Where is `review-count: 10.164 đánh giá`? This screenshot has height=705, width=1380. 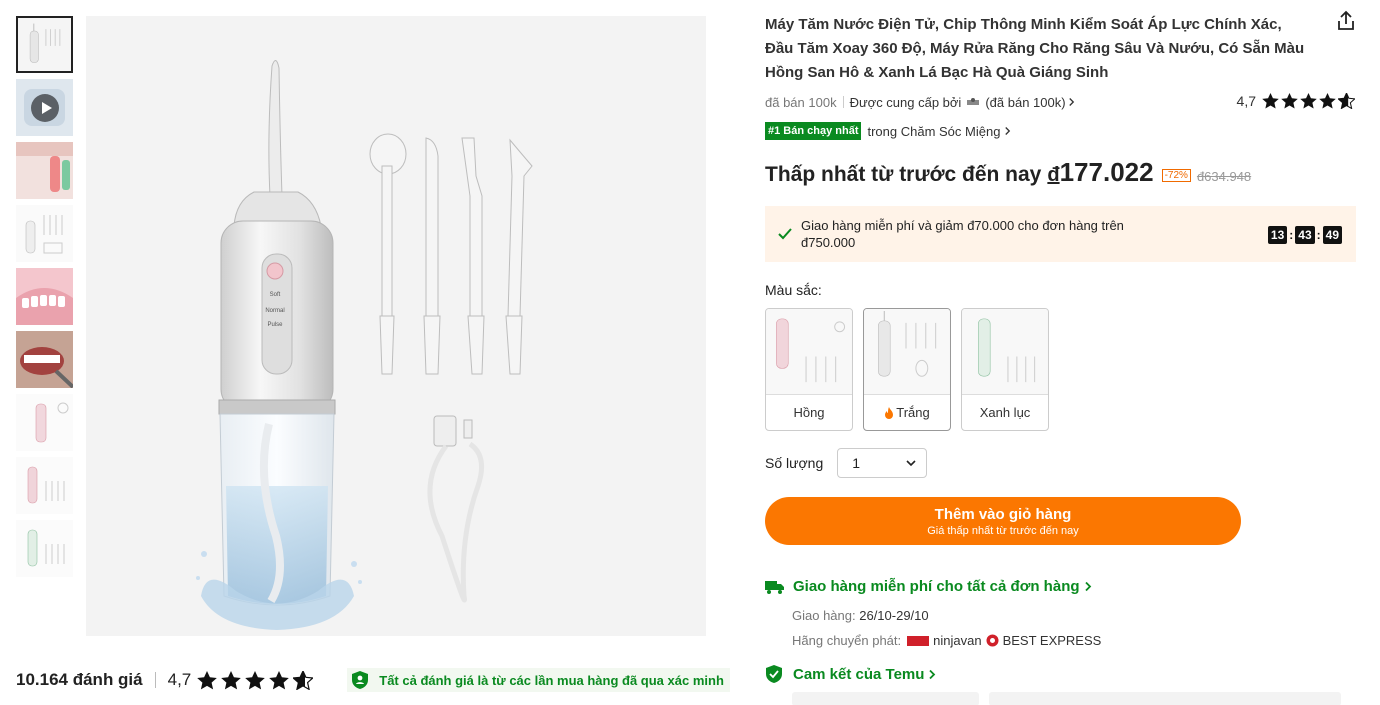 review-count: 10.164 đánh giá is located at coordinates (79, 680).